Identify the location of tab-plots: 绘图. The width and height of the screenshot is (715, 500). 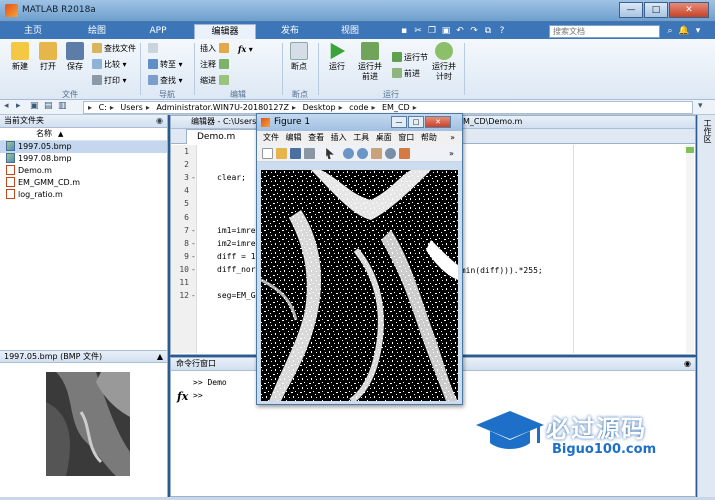
(97, 31).